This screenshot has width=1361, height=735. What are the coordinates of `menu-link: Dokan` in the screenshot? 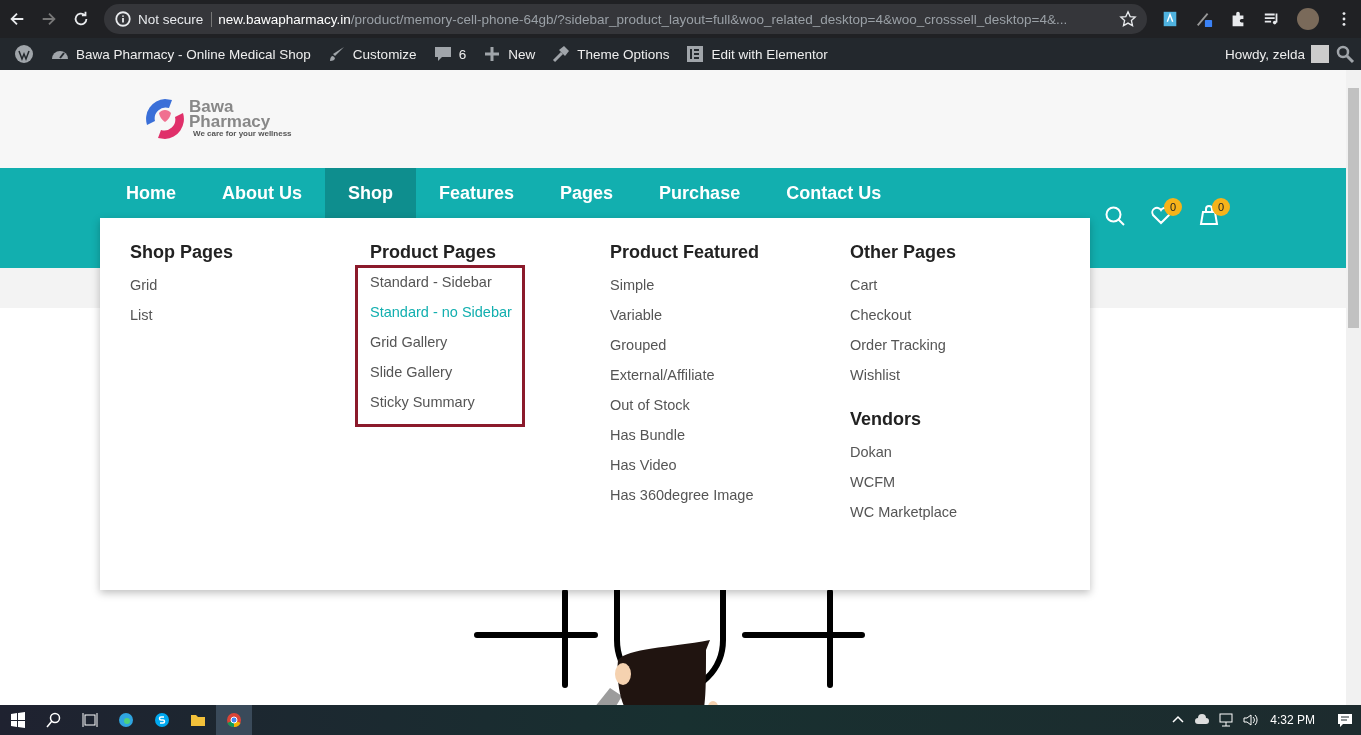 It's located at (871, 457).